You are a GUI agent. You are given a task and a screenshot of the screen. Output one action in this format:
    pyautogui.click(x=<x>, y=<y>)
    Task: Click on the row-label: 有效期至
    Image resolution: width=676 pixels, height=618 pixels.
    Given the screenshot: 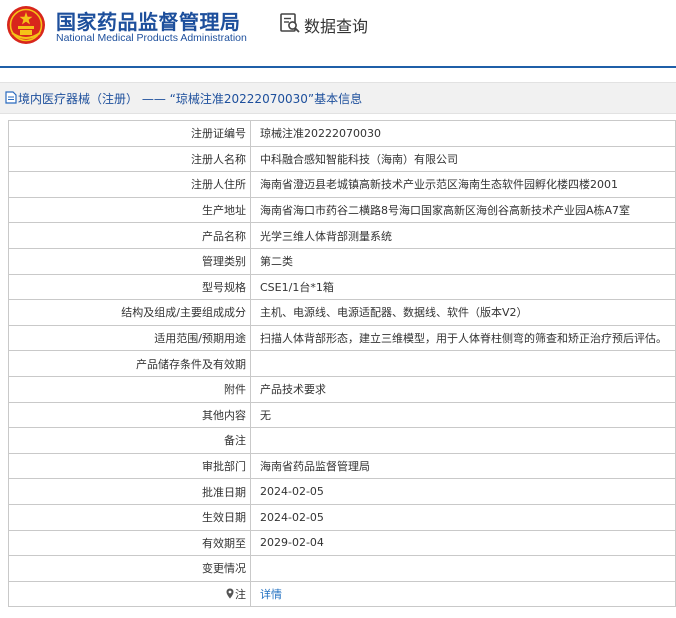 What is the action you would take?
    pyautogui.click(x=129, y=543)
    